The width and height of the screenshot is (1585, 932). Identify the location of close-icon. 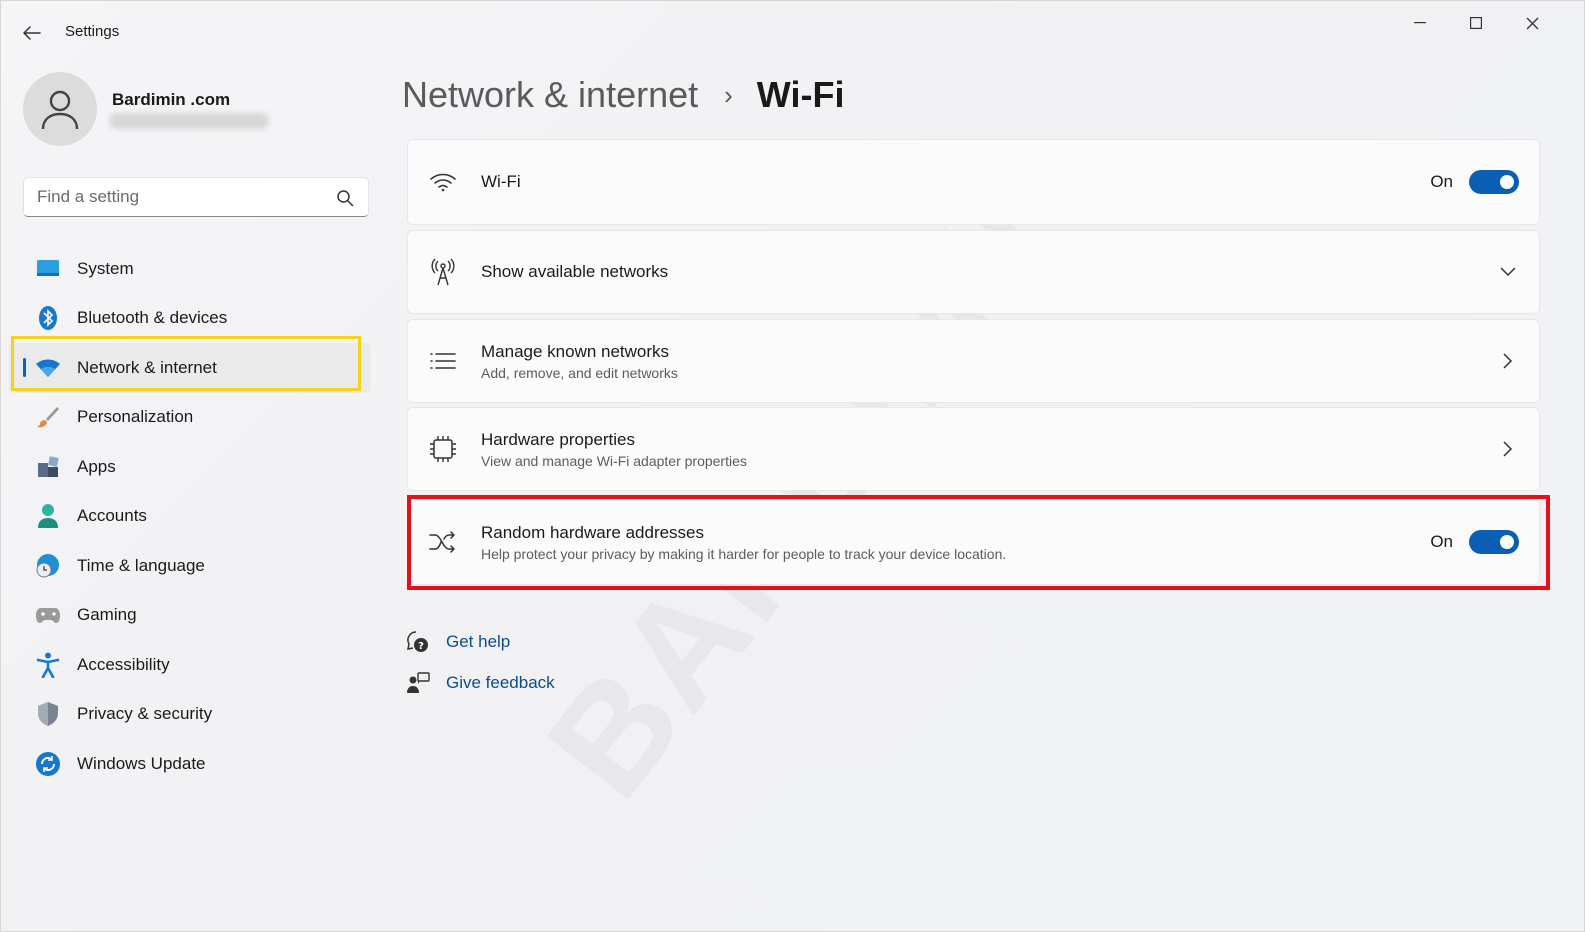
(1532, 23).